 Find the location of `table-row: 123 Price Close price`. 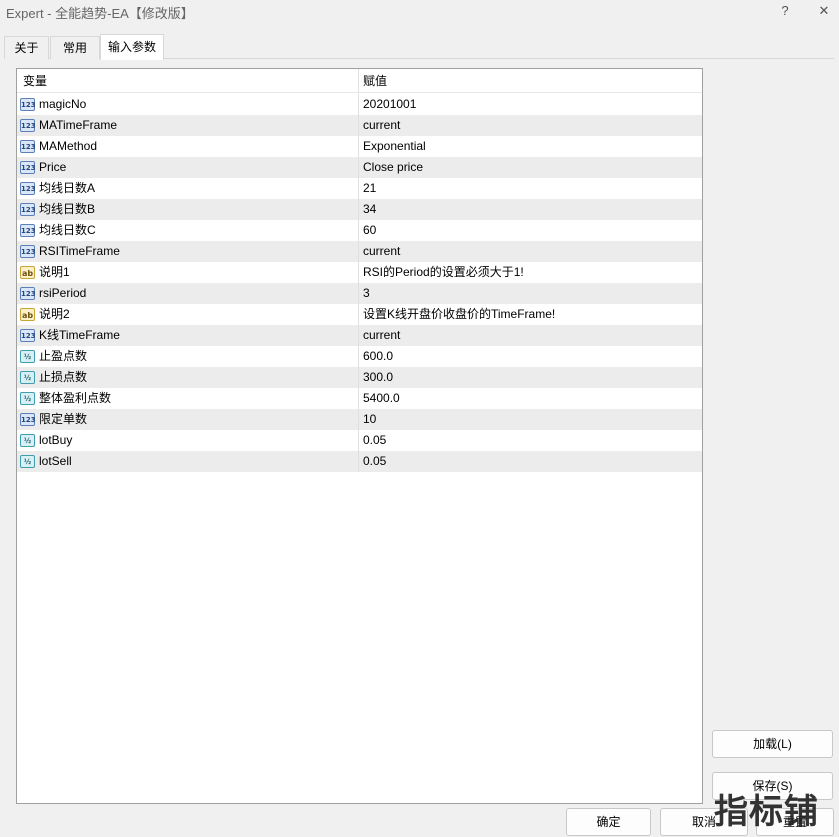

table-row: 123 Price Close price is located at coordinates (359, 167).